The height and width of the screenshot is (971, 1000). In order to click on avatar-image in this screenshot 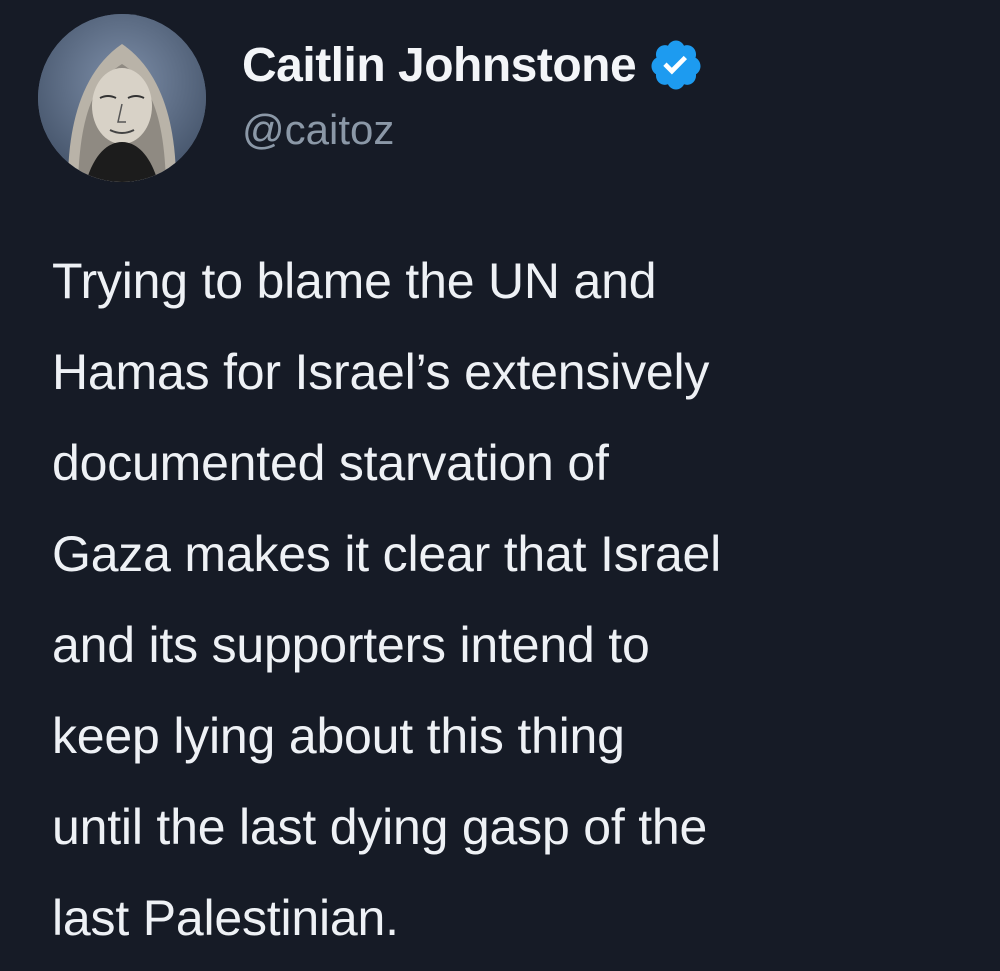, I will do `click(122, 98)`.